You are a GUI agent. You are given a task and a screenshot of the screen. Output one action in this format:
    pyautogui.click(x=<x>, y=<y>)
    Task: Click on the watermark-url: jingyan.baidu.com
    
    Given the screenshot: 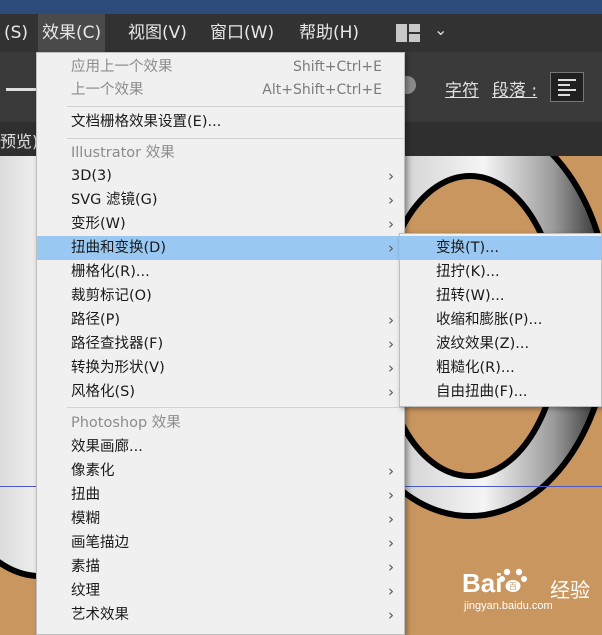 What is the action you would take?
    pyautogui.click(x=508, y=606)
    